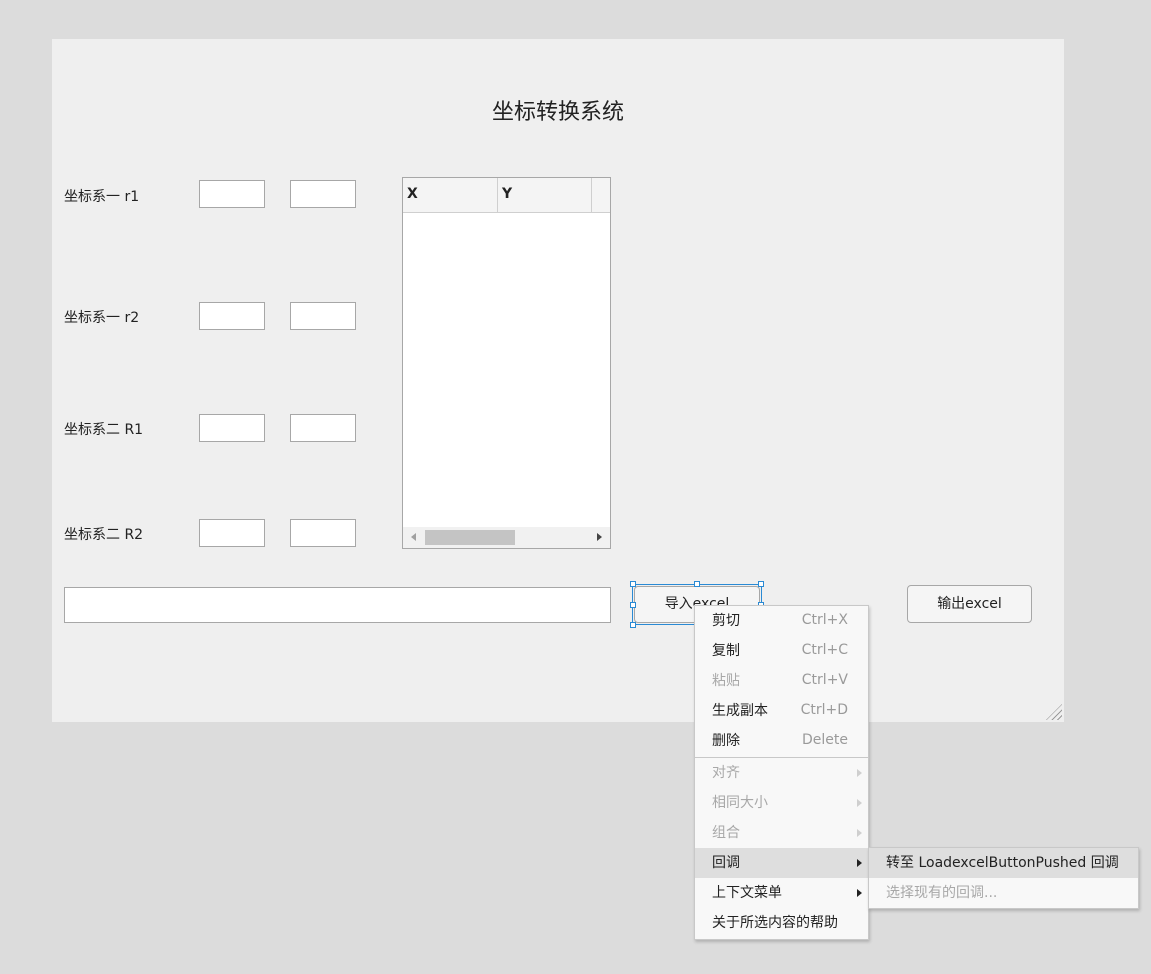 This screenshot has height=974, width=1151. Describe the element at coordinates (102, 197) in the screenshot. I see `label-r1: 坐标系一 r1` at that location.